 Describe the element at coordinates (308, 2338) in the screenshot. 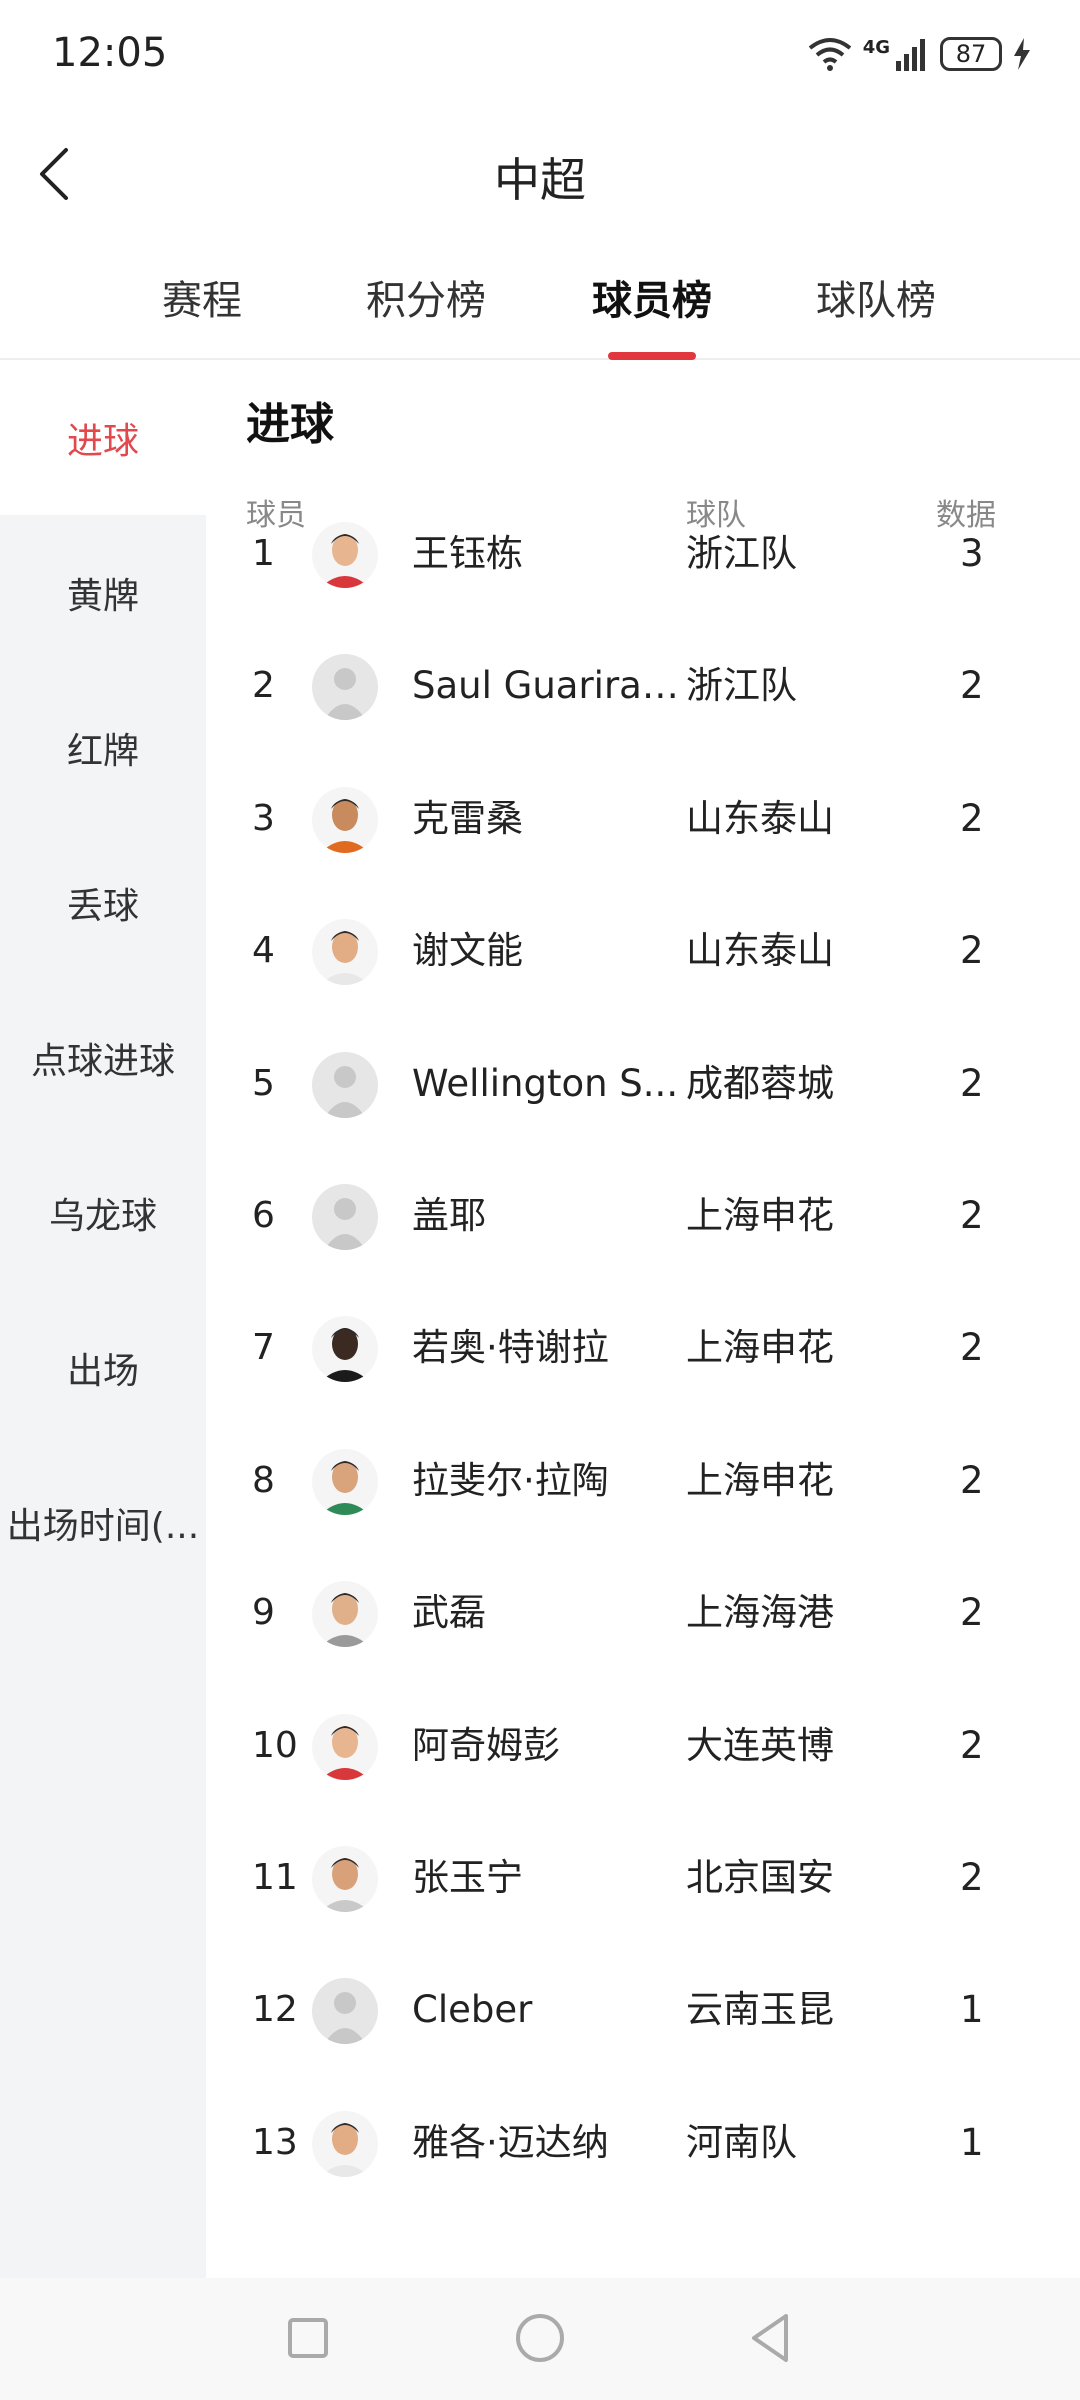

I see `recent-apps-icon` at that location.